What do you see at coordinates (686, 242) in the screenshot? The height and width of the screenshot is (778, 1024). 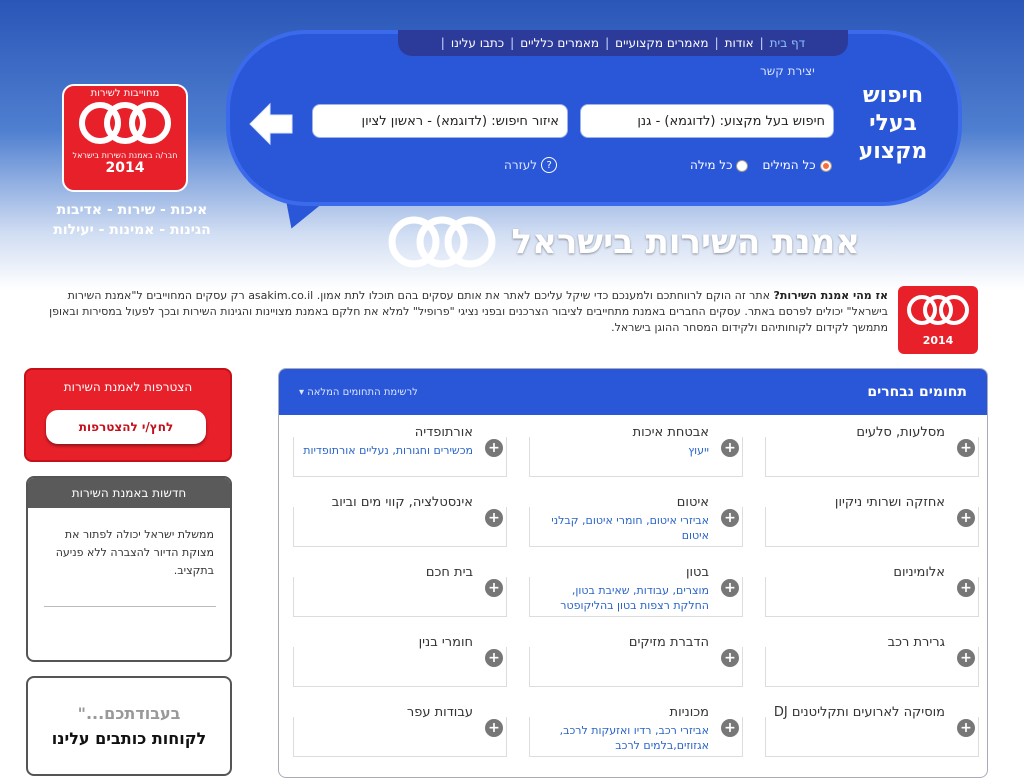 I see `brand-name: אמנת השירות בישראל` at bounding box center [686, 242].